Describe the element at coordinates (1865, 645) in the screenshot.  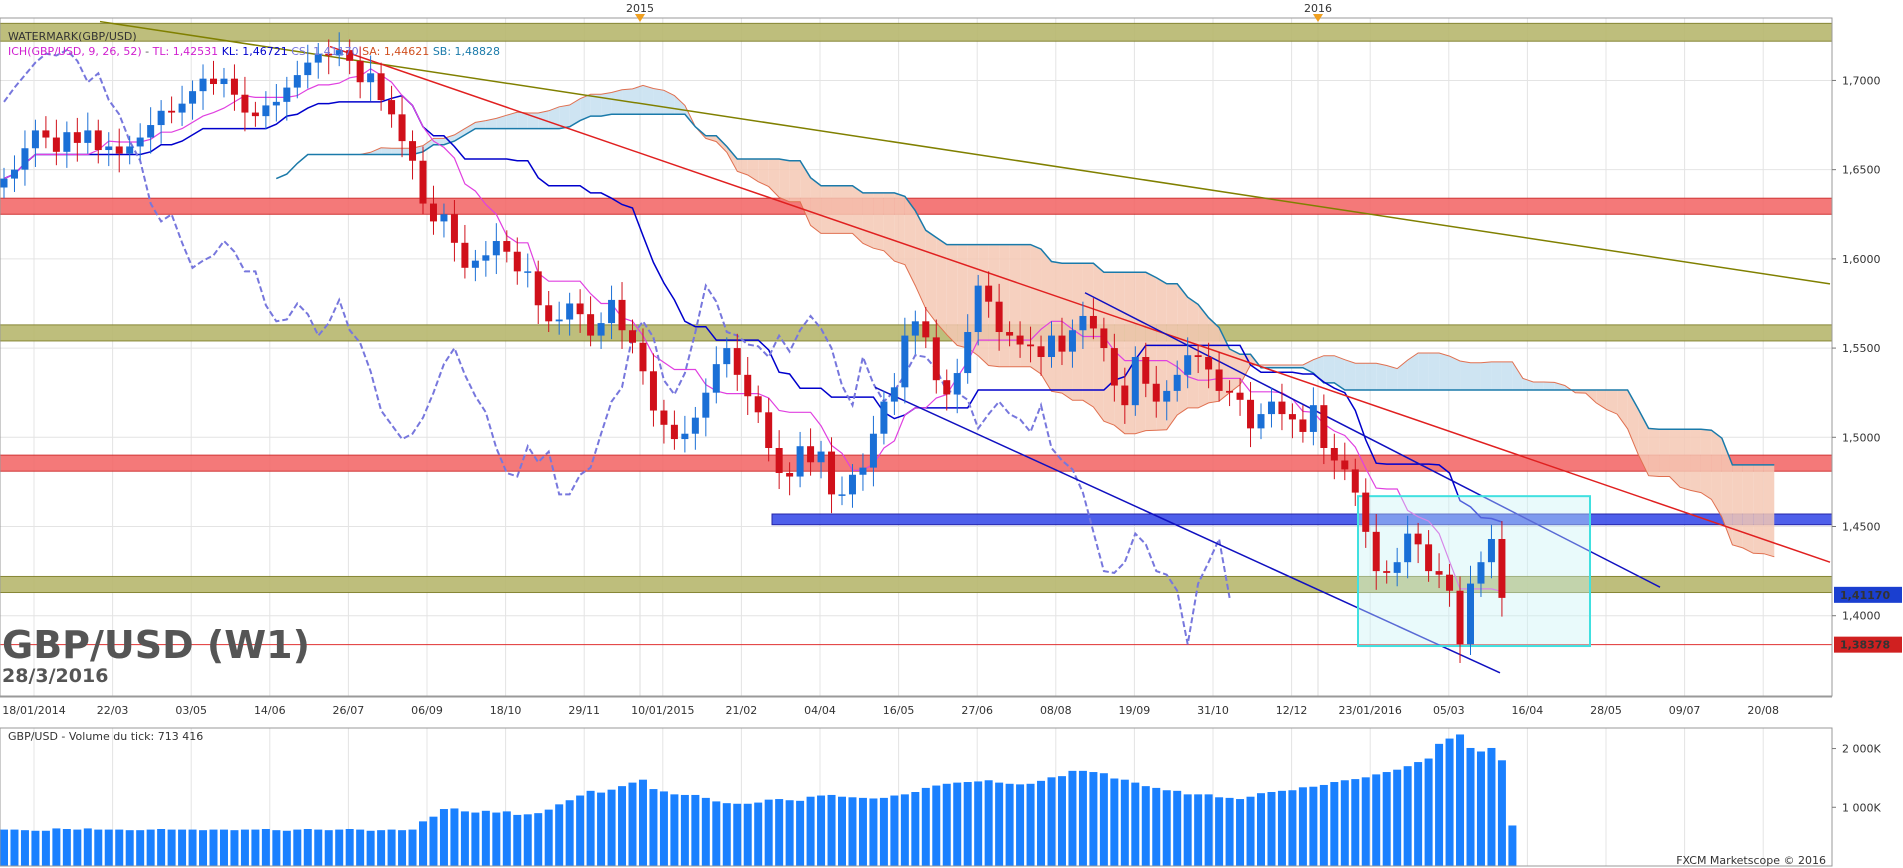
I see `support-price-tag: 1,38378` at that location.